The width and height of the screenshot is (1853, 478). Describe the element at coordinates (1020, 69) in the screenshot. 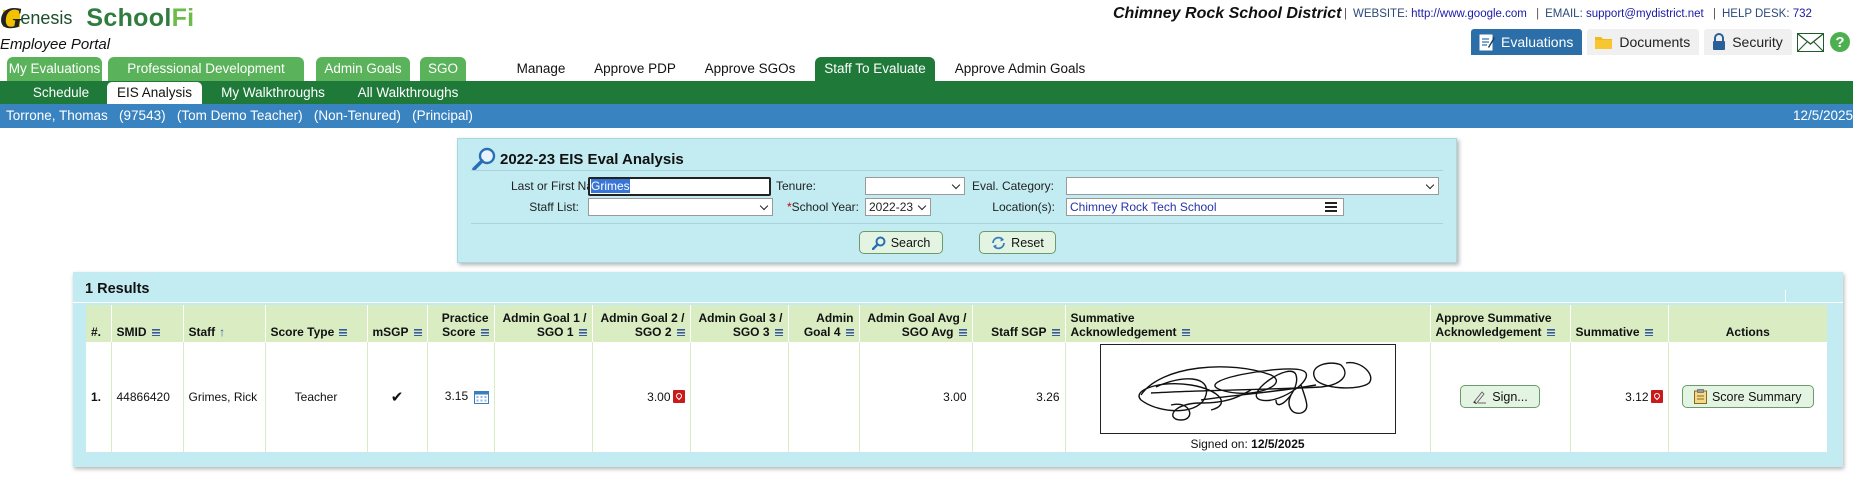

I see `tab-approve-admin-goals: Approve Admin Goals` at that location.